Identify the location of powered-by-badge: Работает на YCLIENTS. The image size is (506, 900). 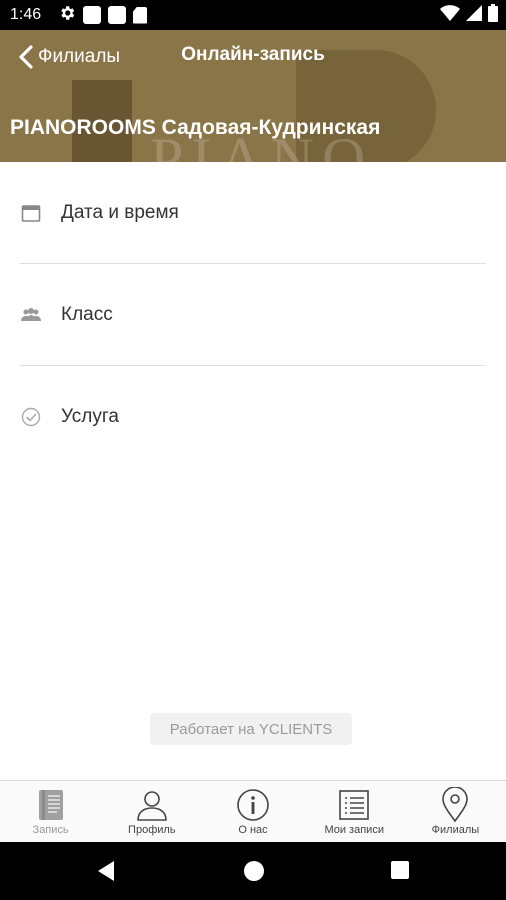
(251, 729).